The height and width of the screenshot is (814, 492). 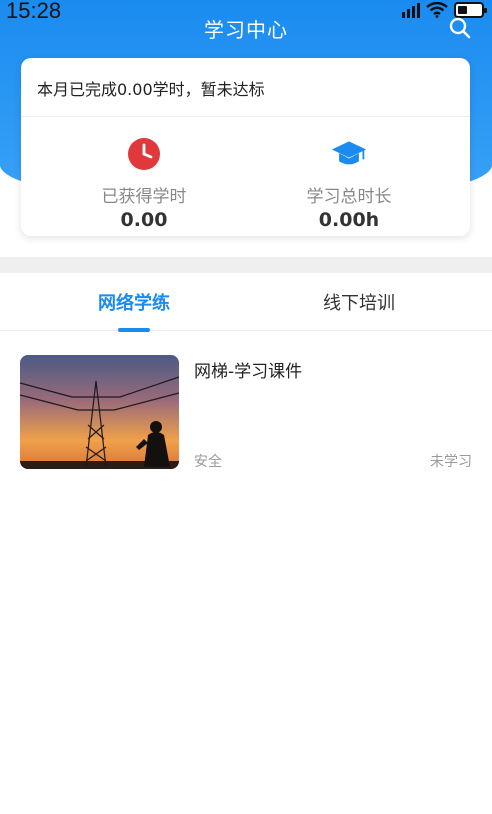 What do you see at coordinates (134, 330) in the screenshot?
I see `active-tab-indicator` at bounding box center [134, 330].